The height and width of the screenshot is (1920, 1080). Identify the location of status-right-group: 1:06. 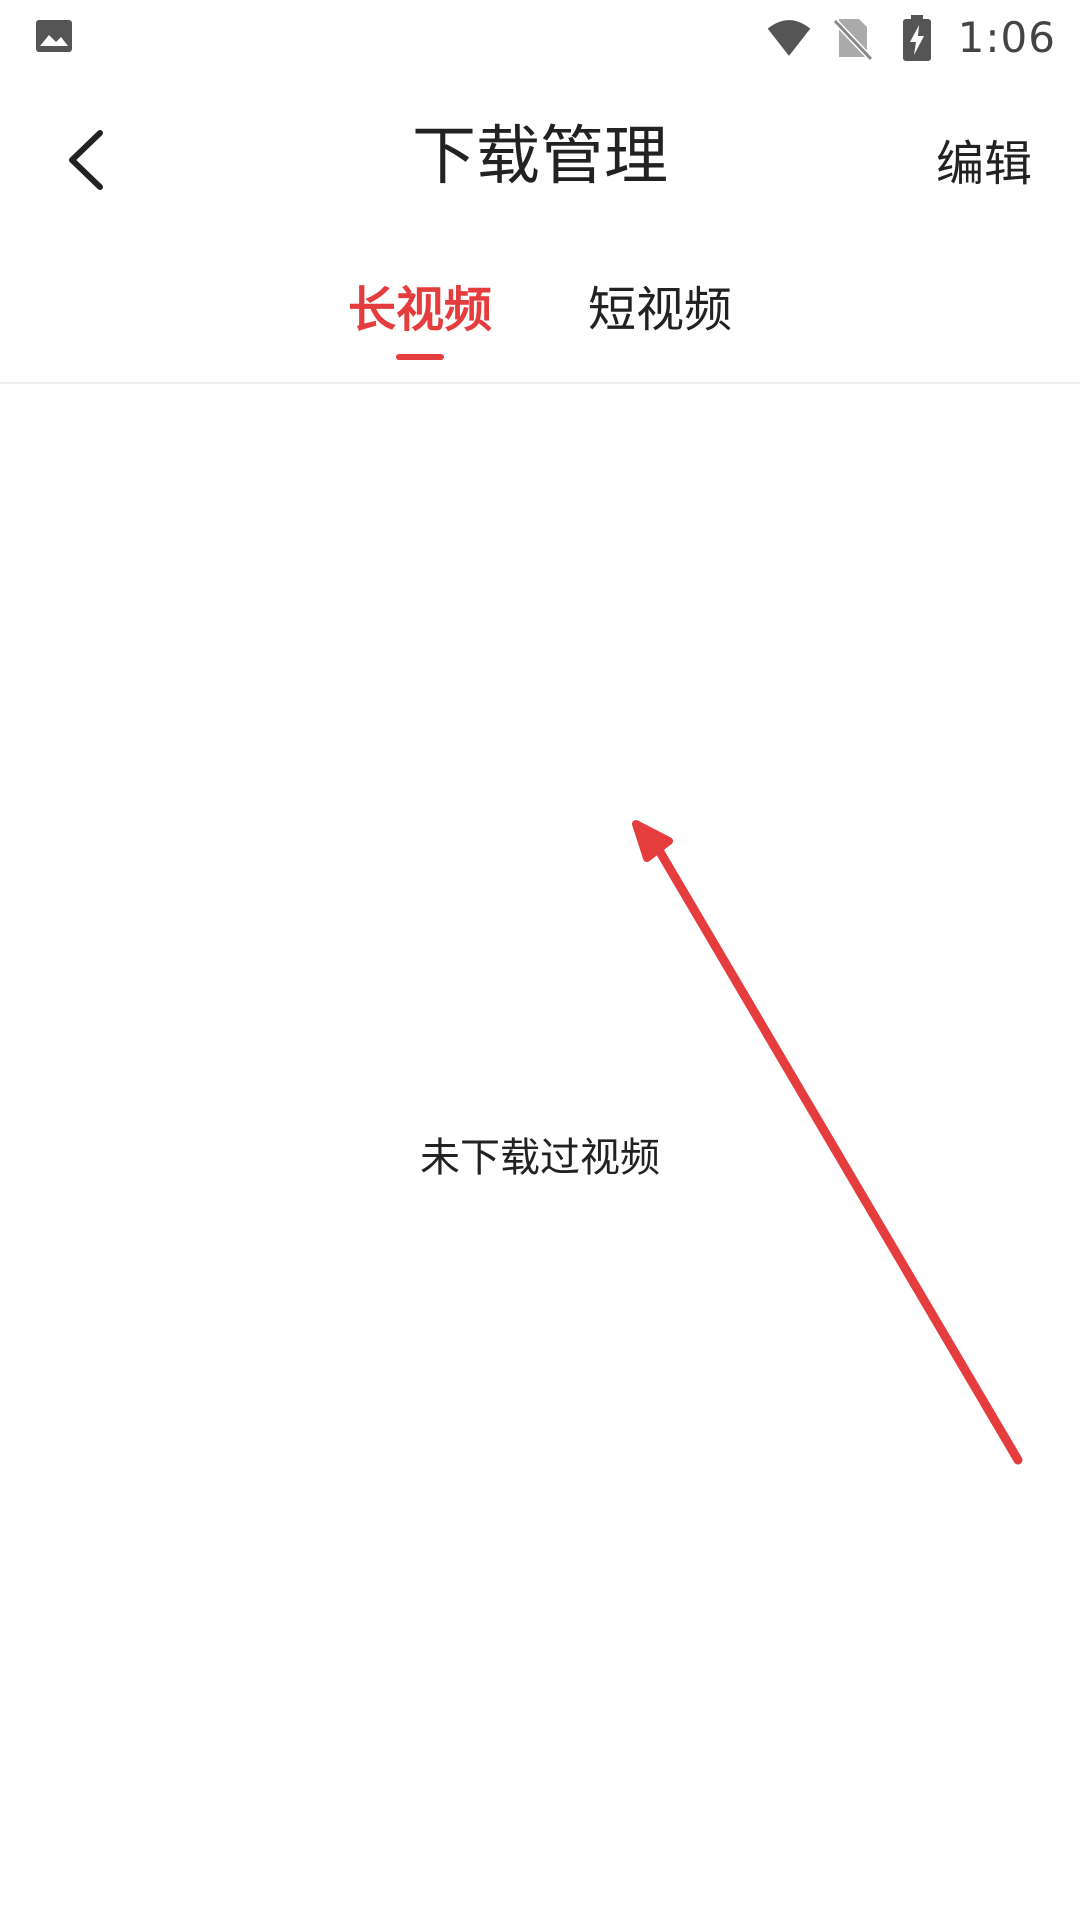
(911, 38).